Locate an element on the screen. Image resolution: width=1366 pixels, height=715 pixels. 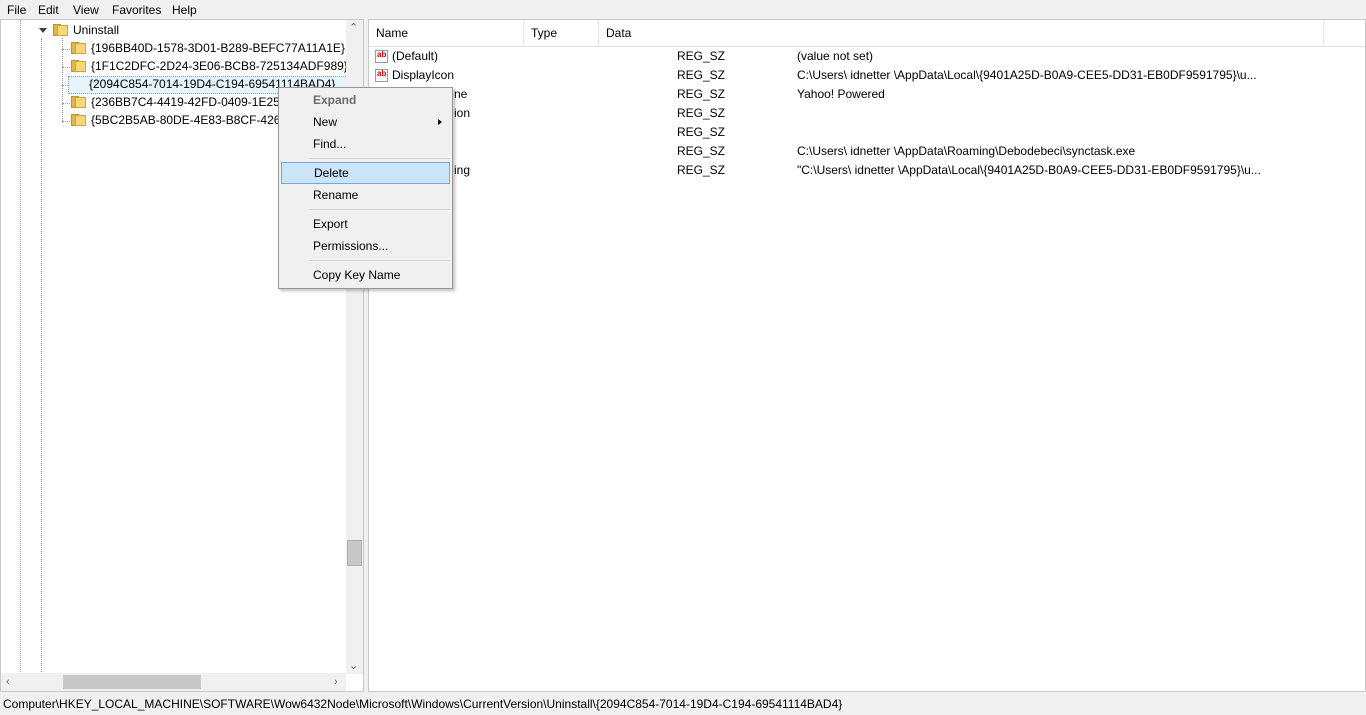
value-name: DisplayIcon is located at coordinates (423, 75).